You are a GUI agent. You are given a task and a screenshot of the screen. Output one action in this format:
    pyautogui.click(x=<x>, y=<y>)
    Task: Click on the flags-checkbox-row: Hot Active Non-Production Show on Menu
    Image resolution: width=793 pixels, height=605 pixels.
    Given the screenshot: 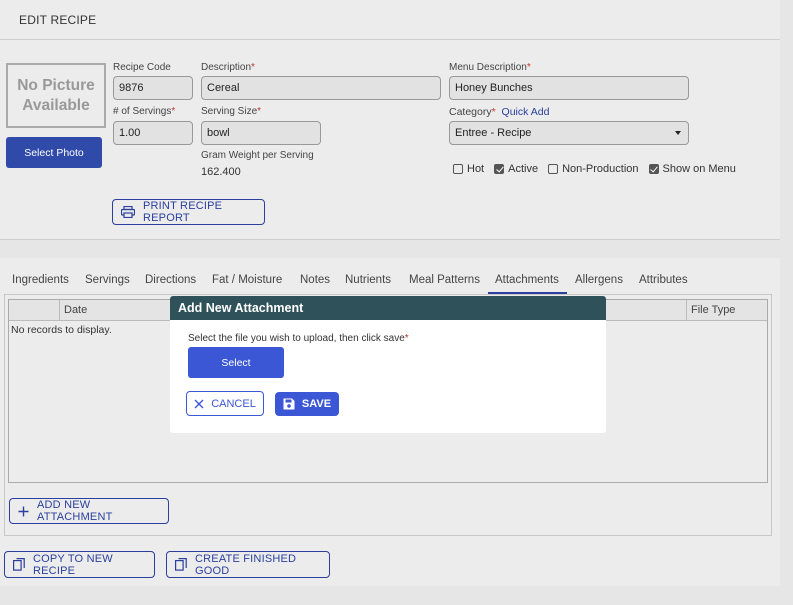 What is the action you would take?
    pyautogui.click(x=599, y=169)
    